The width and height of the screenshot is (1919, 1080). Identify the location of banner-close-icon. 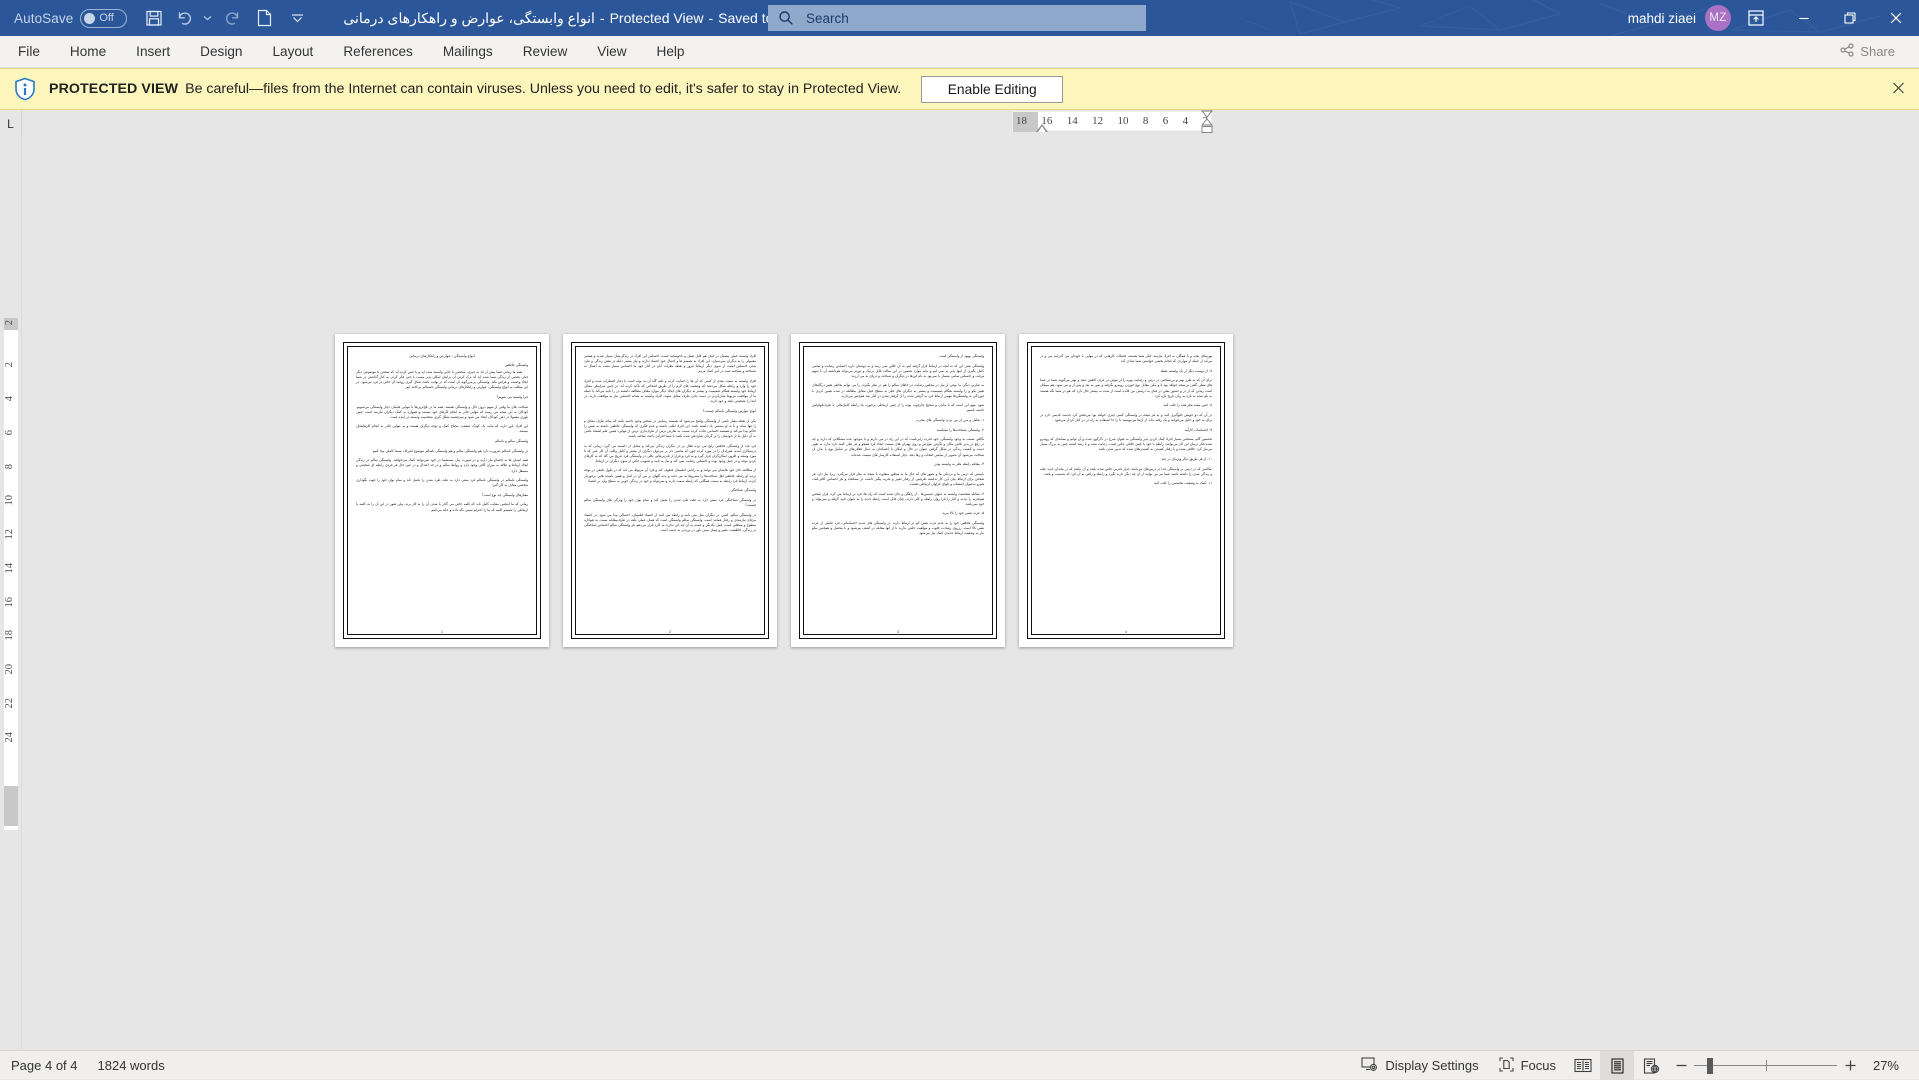
(1898, 89).